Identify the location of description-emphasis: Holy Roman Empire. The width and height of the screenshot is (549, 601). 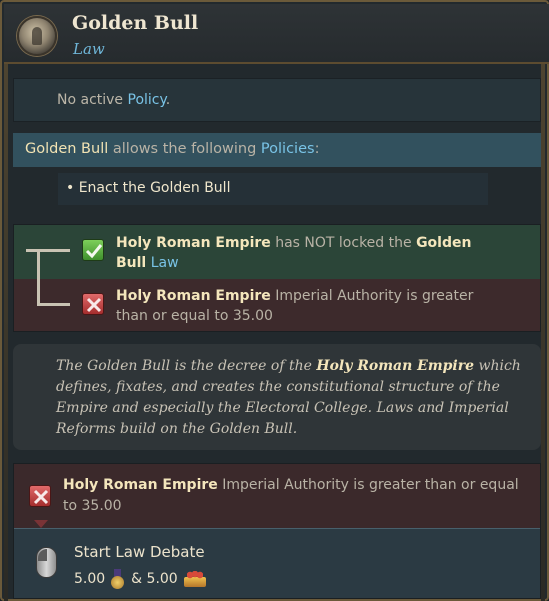
(395, 366).